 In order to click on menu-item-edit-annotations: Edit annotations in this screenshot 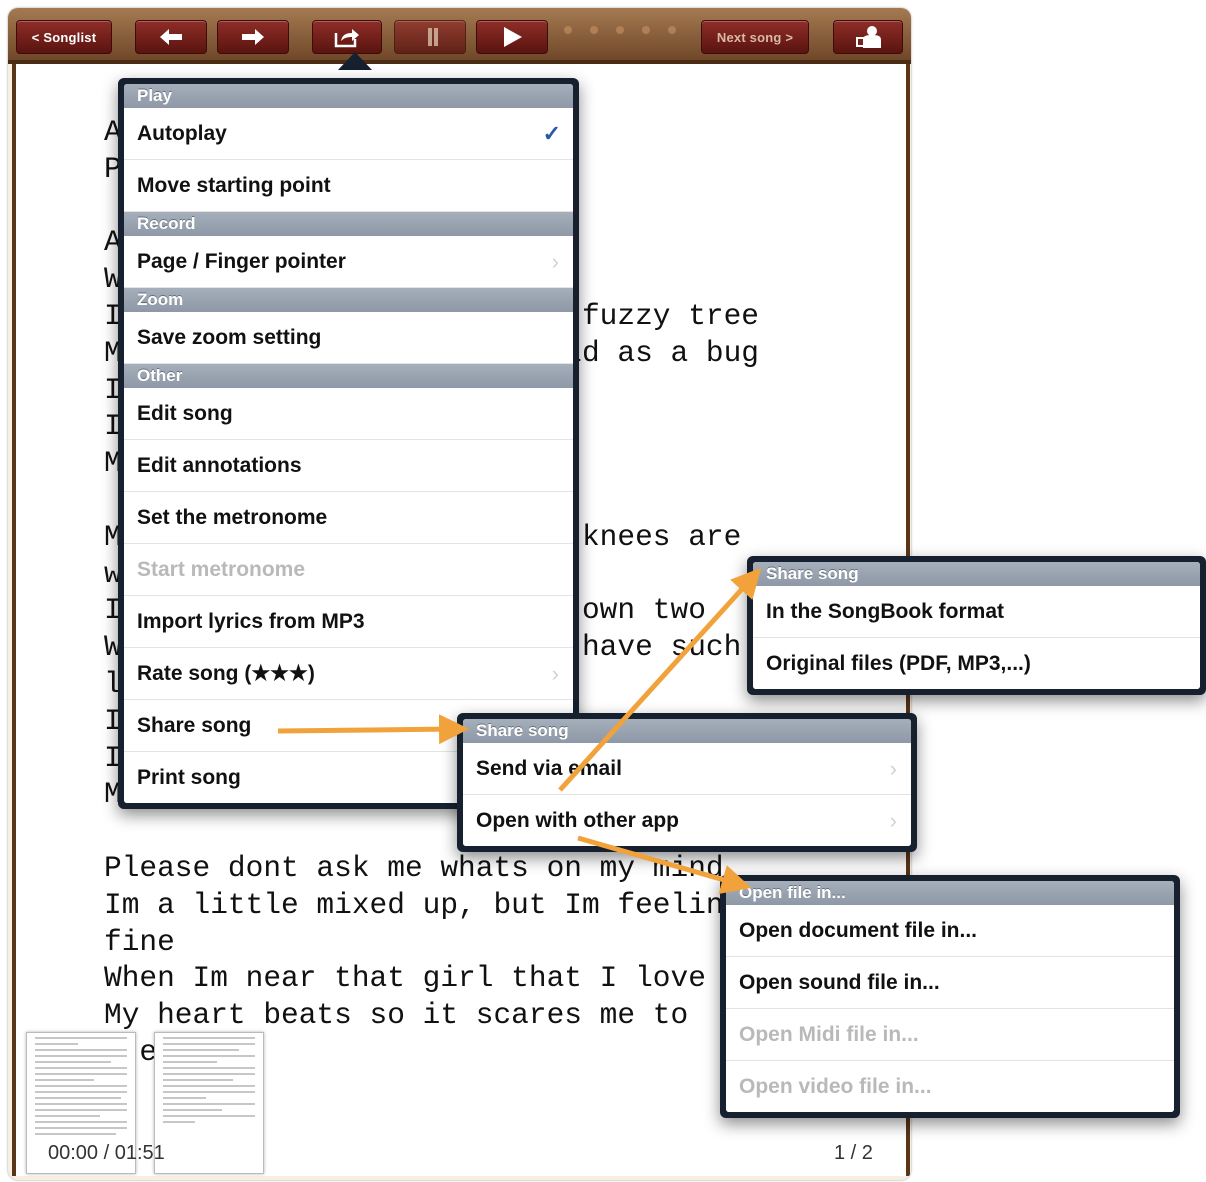, I will do `click(348, 466)`.